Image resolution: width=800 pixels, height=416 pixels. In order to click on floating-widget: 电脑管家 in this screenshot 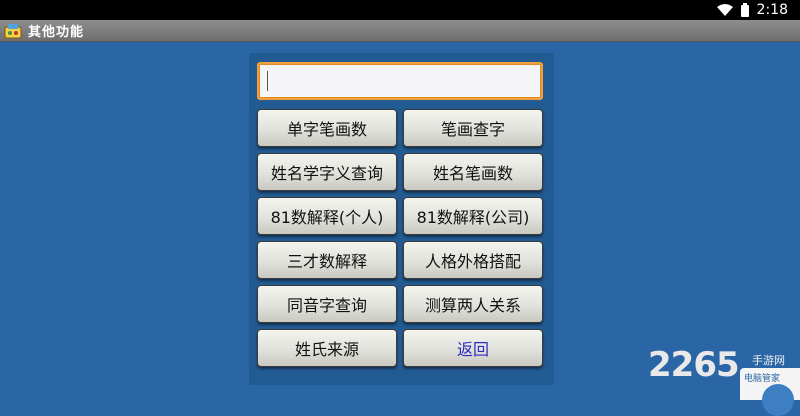, I will do `click(770, 392)`.